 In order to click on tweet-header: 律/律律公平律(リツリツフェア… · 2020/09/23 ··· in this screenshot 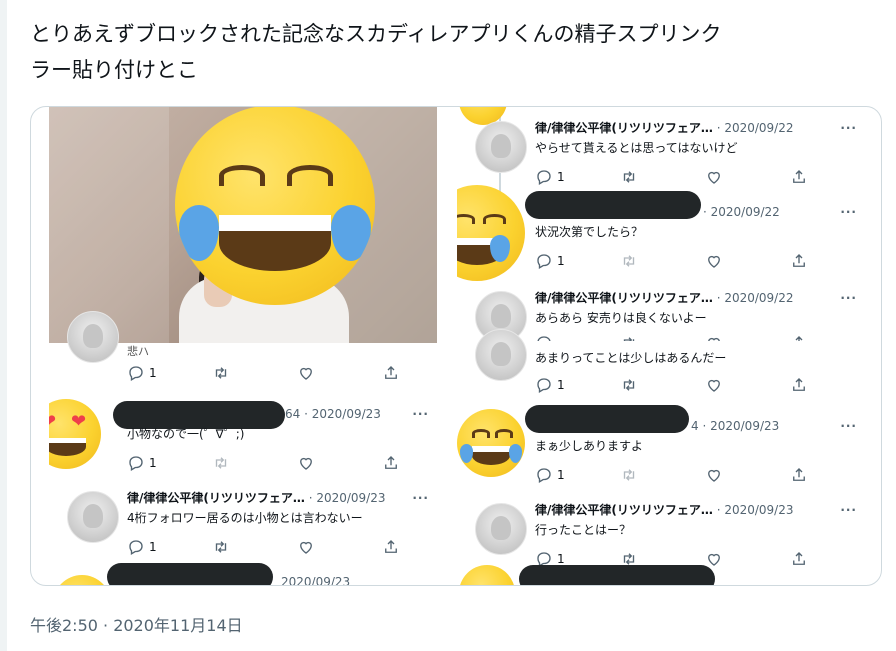, I will do `click(278, 498)`.